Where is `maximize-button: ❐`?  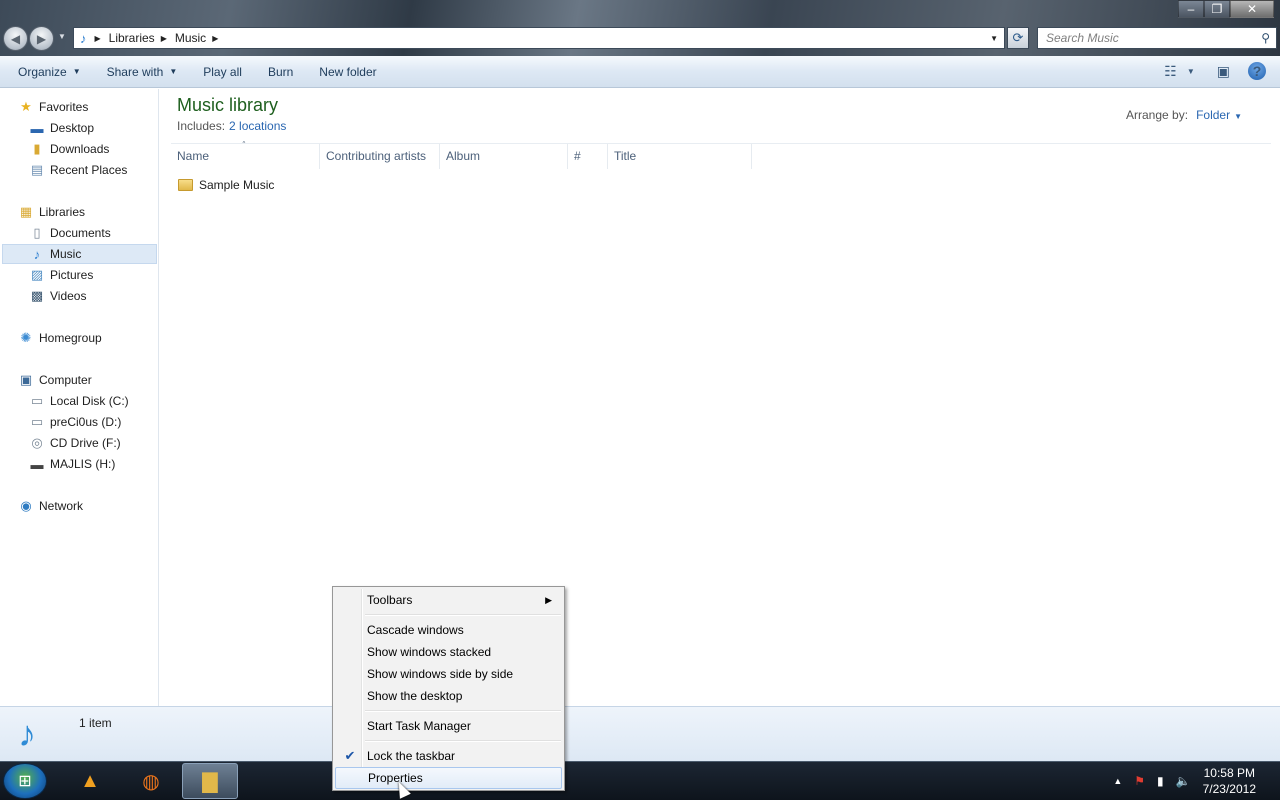 maximize-button: ❐ is located at coordinates (1217, 9).